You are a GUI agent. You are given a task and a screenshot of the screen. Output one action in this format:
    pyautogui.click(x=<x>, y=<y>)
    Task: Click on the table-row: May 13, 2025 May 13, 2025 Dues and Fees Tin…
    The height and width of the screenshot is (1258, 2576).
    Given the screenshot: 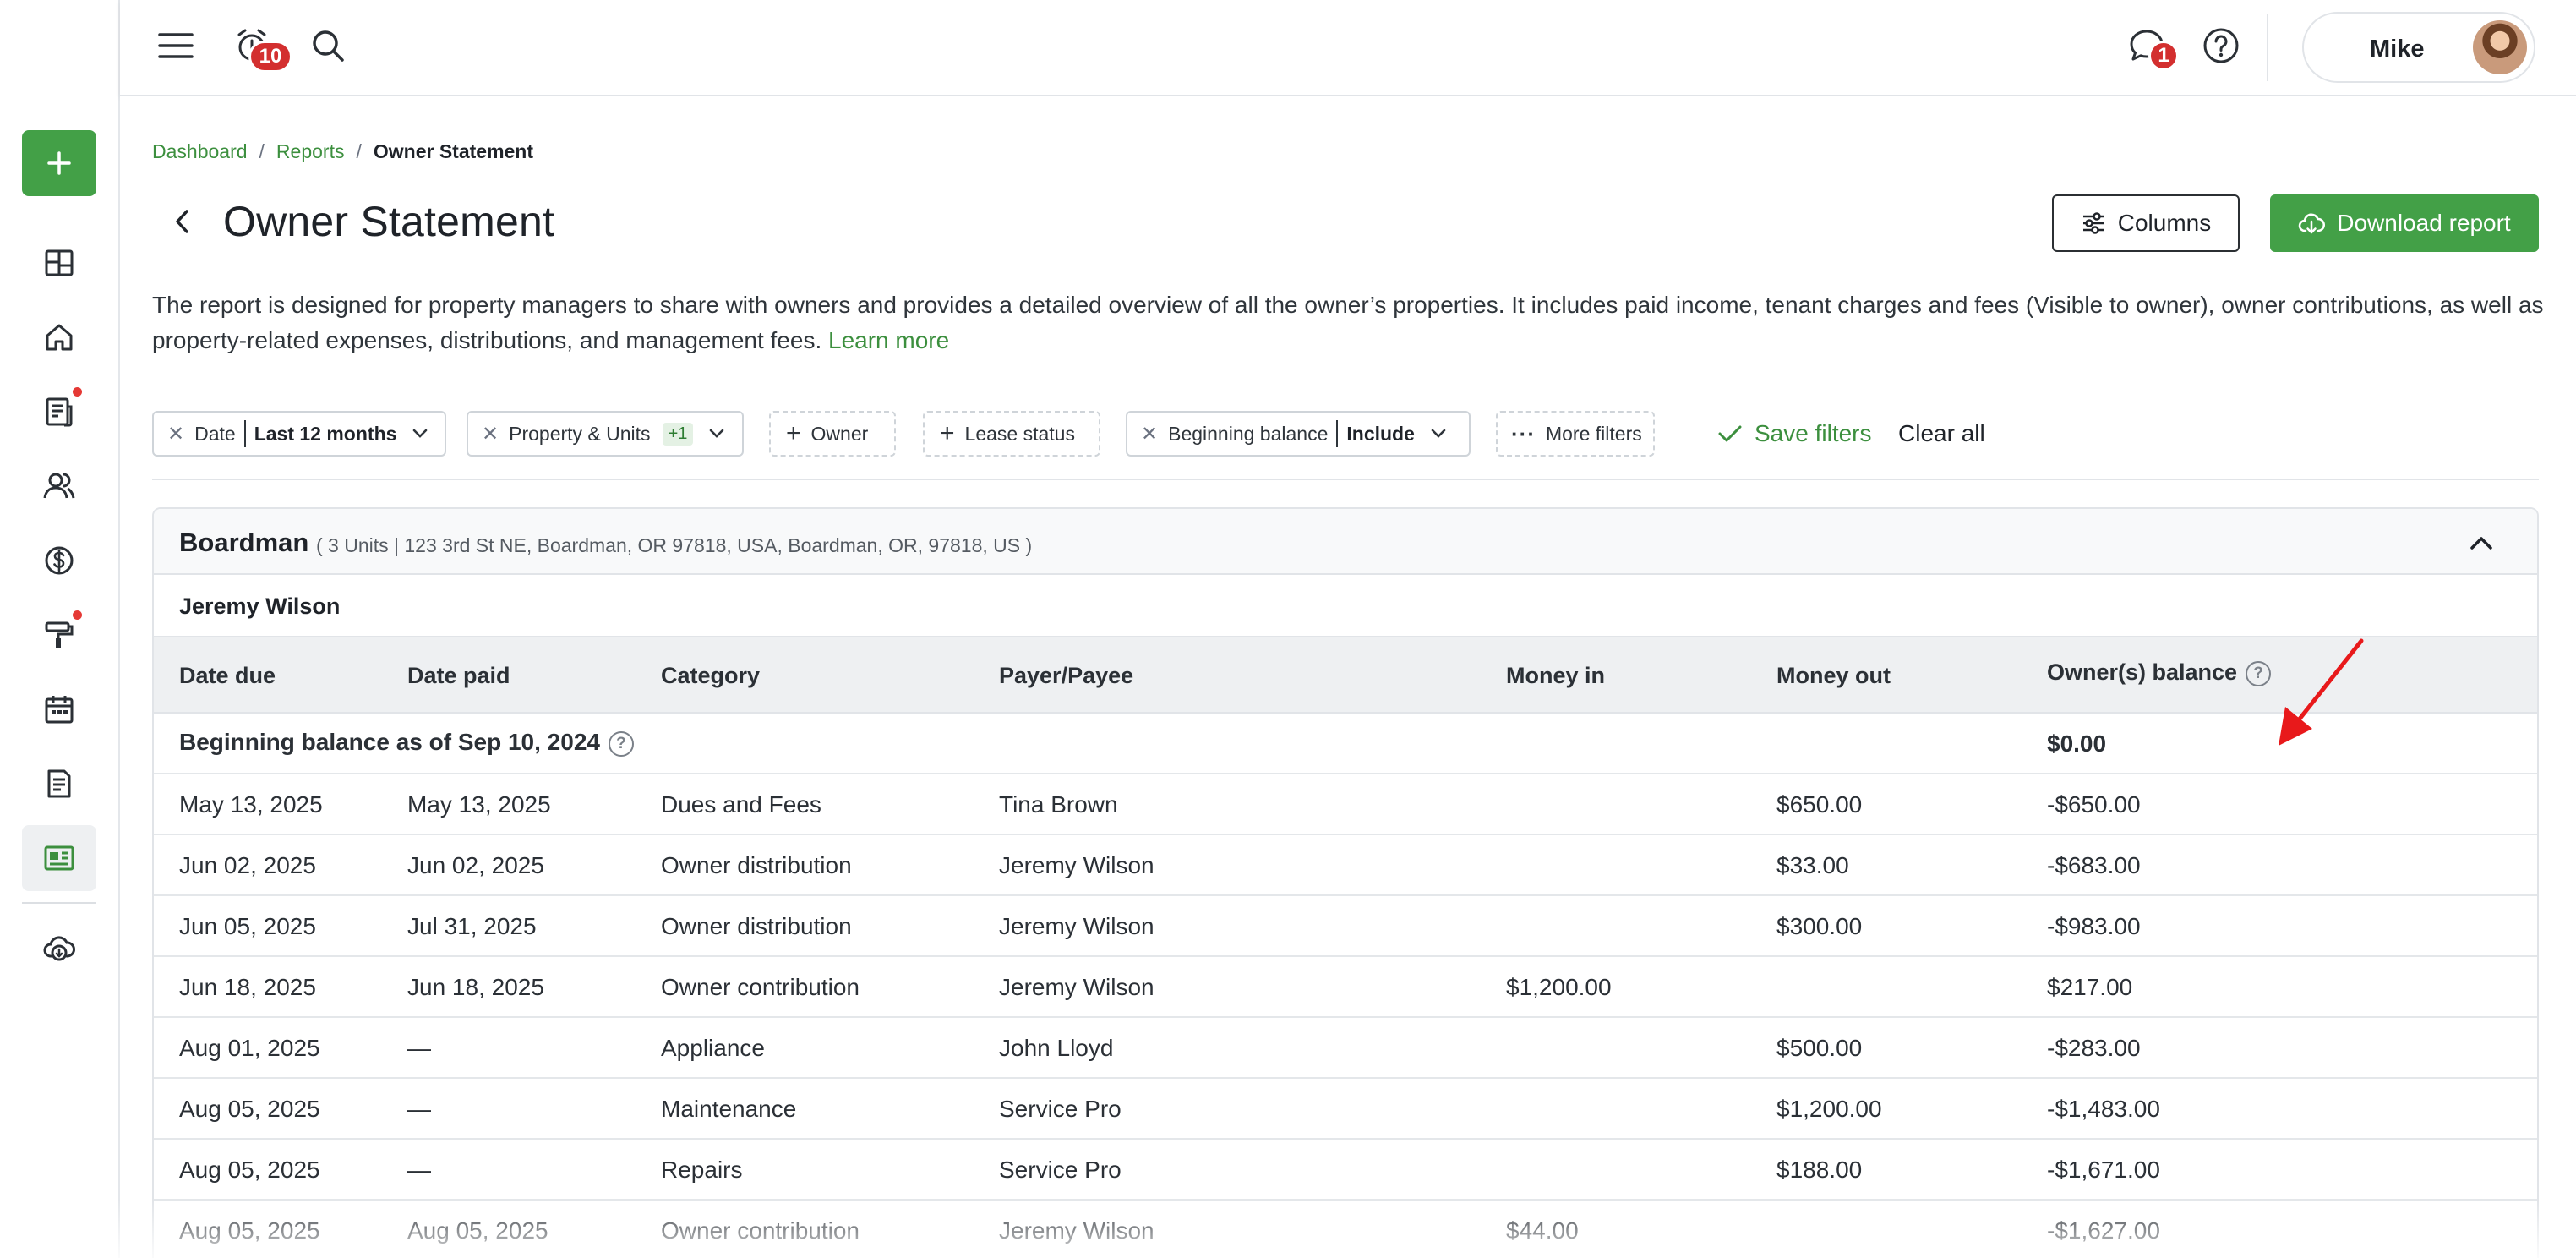 What is the action you would take?
    pyautogui.click(x=1345, y=804)
    